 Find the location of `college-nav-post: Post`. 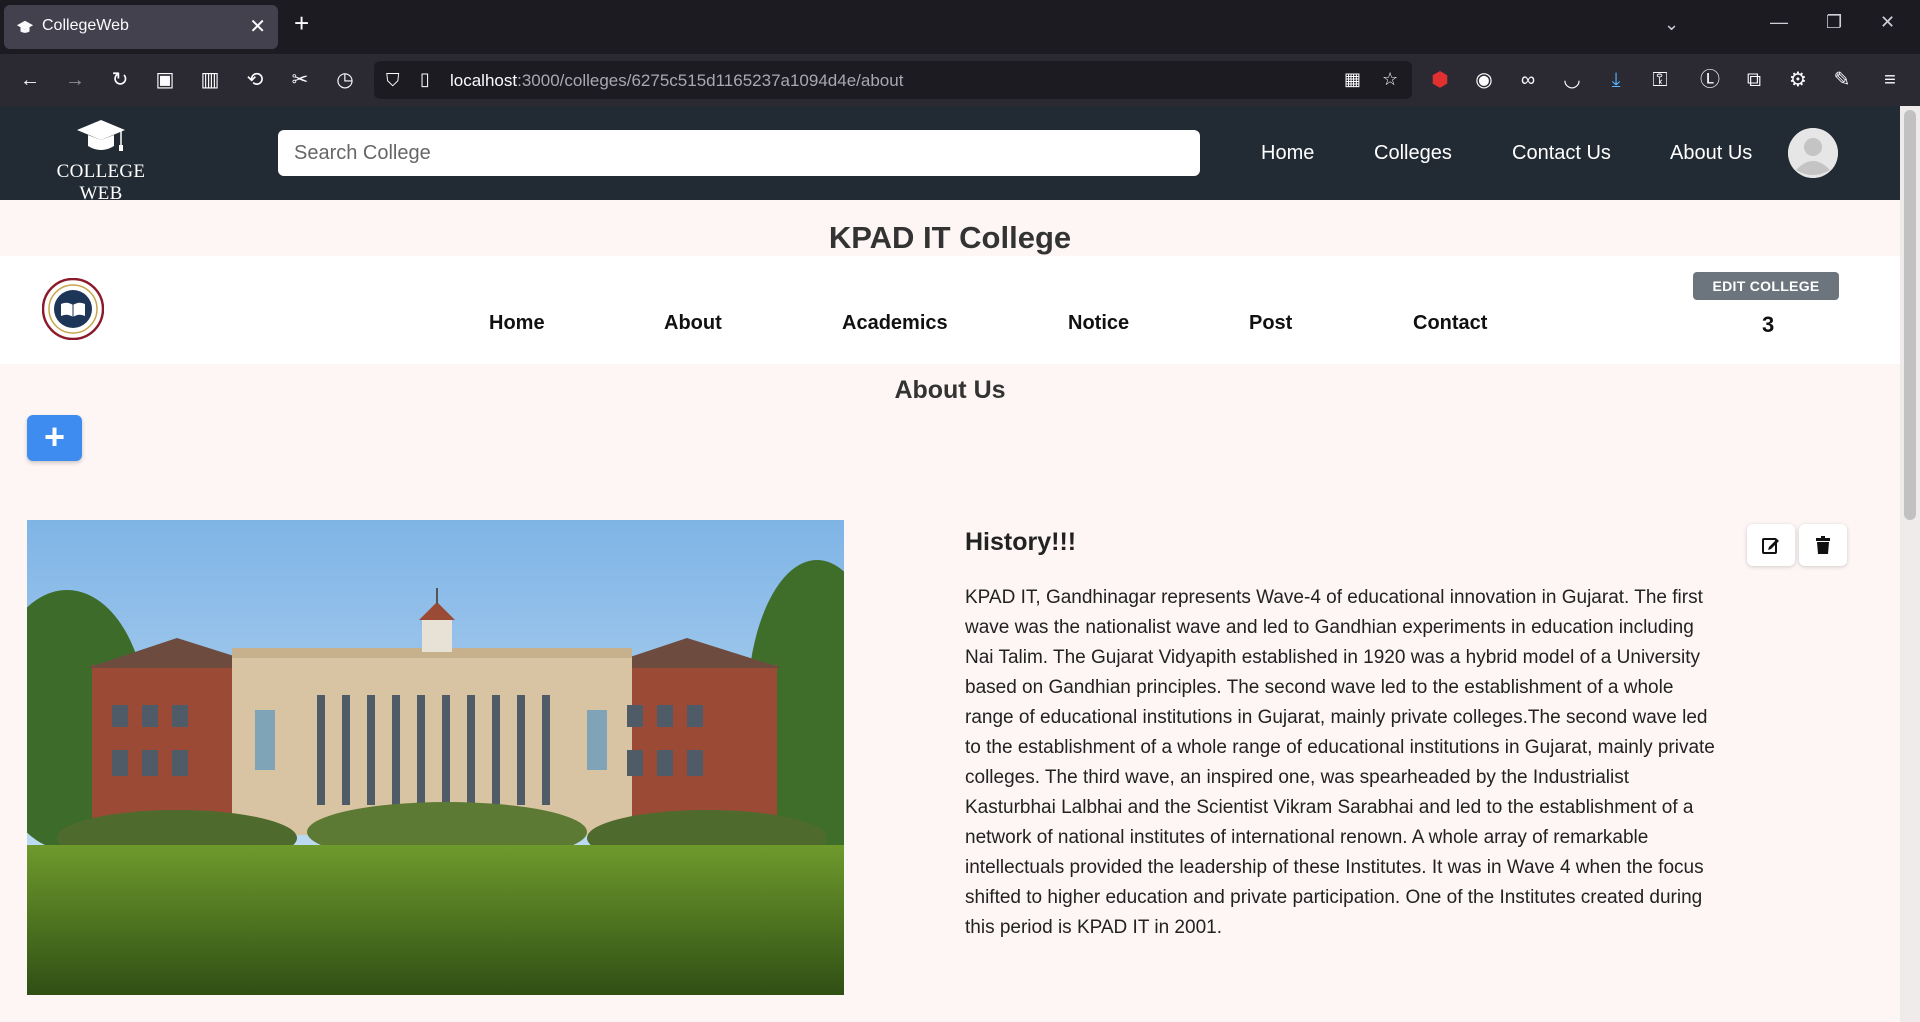

college-nav-post: Post is located at coordinates (1270, 323).